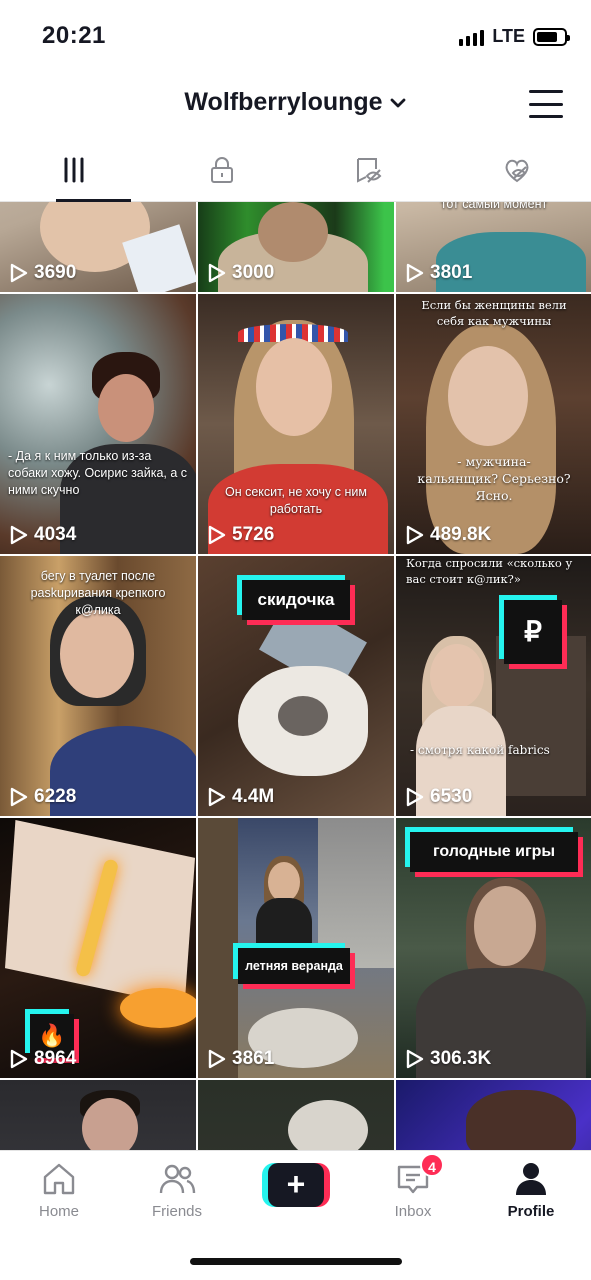 Image resolution: width=591 pixels, height=1280 pixels. I want to click on video-caption: летняя веранда, so click(294, 966).